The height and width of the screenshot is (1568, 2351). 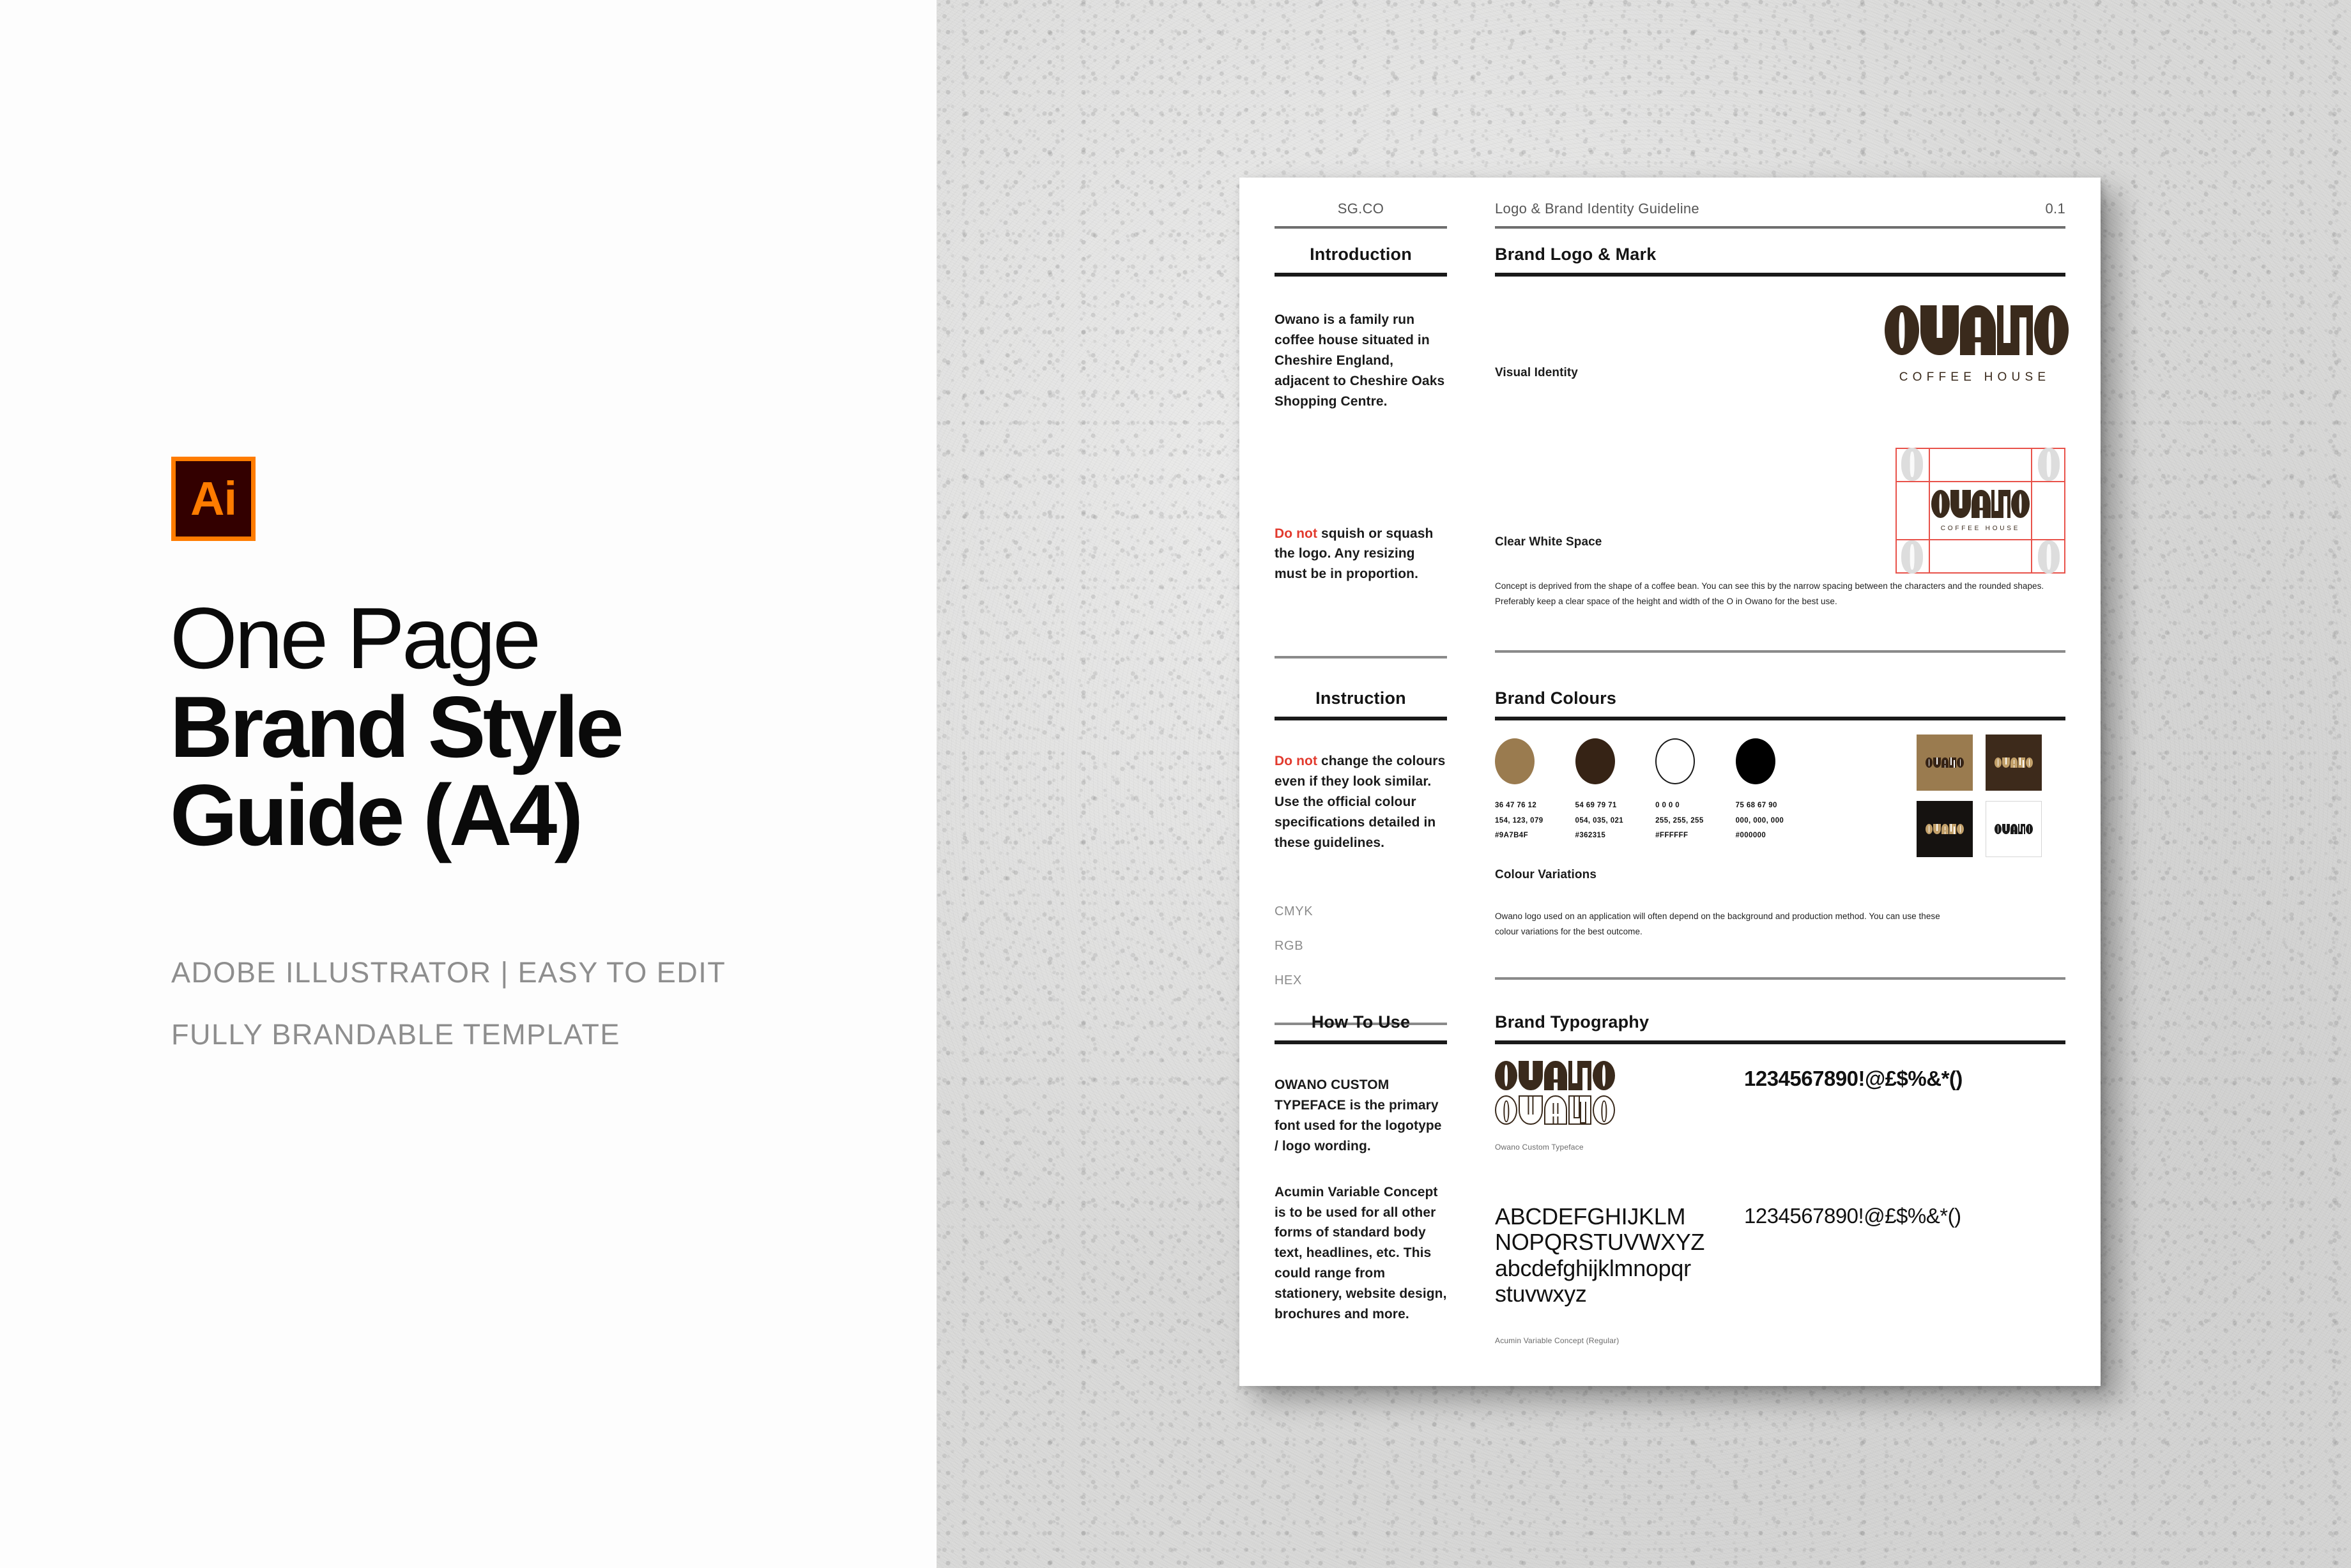 What do you see at coordinates (1960, 503) in the screenshot?
I see `cs-letter-w` at bounding box center [1960, 503].